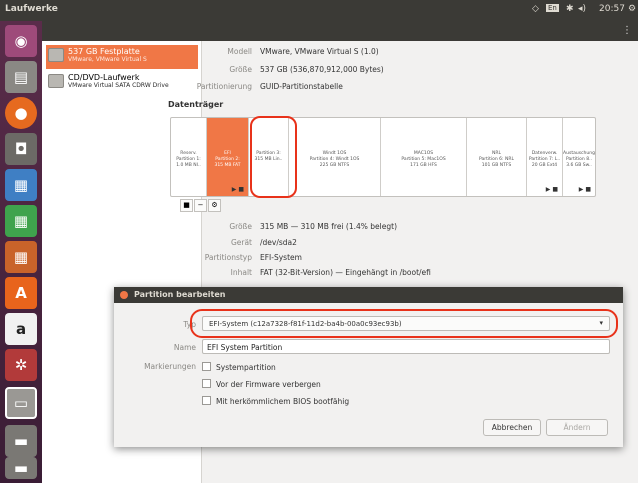 This screenshot has width=638, height=483. Describe the element at coordinates (21, 329) in the screenshot. I see `amazon-icon: a` at that location.